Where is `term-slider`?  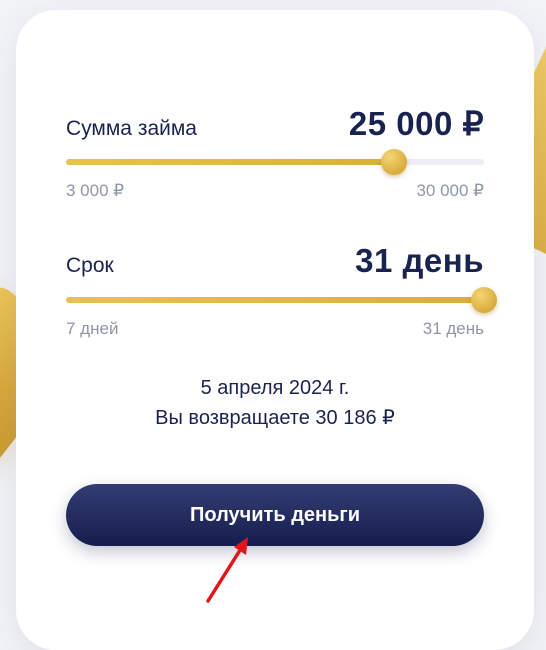
term-slider is located at coordinates (281, 300).